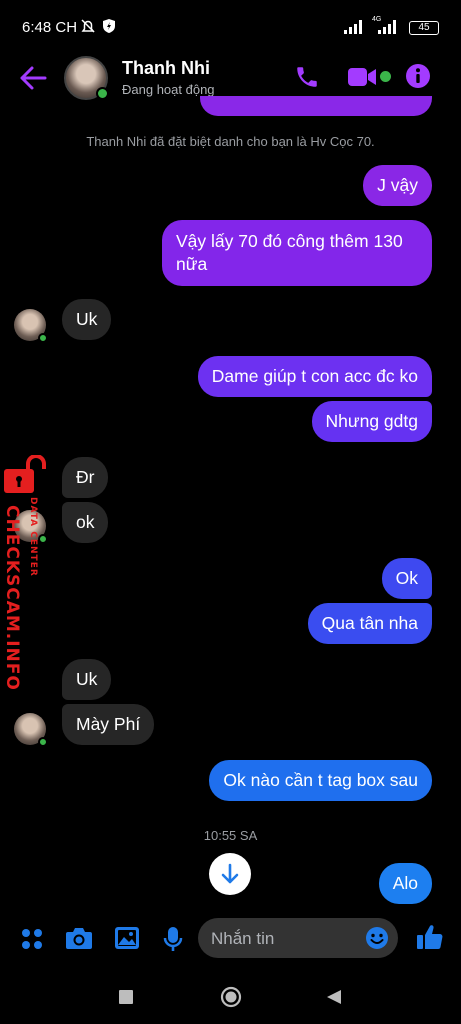 This screenshot has width=461, height=1024. I want to click on watermark-text: CHECKSCAM.INFO, so click(12, 598).